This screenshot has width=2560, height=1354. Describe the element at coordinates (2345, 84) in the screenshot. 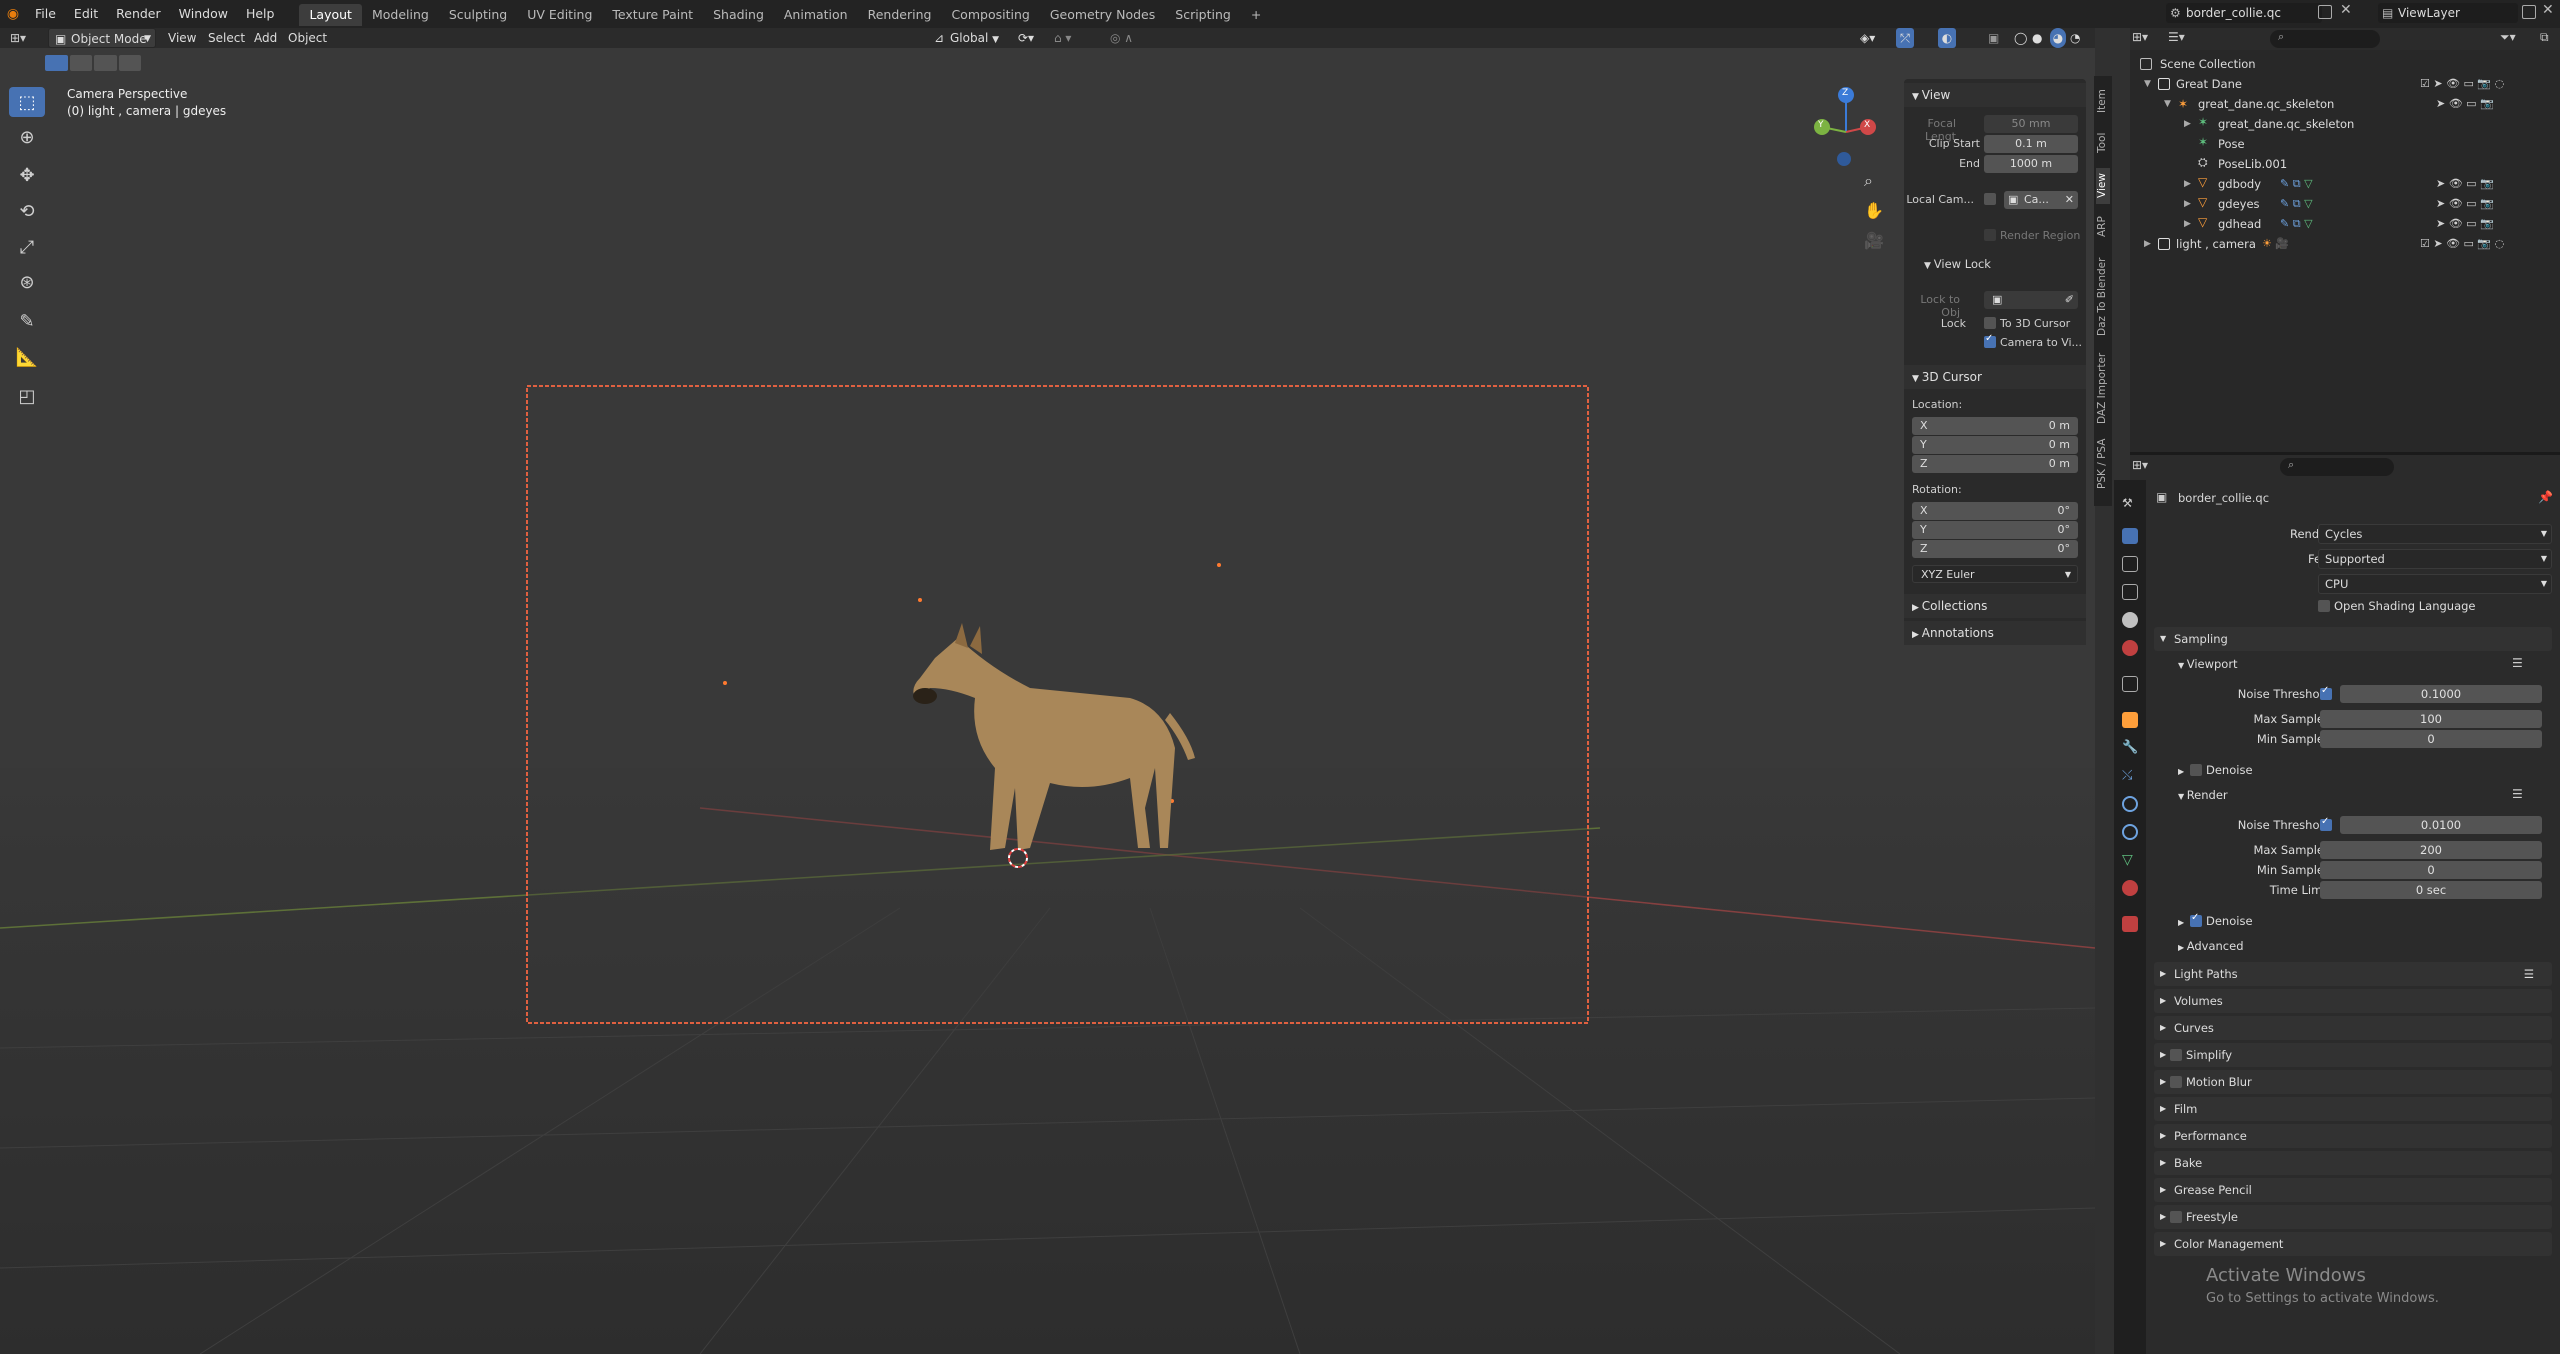

I see `outliner-row-great-dane: ▼ Great Dane ☑ ➤ 👁 ▭ 📷 ◌` at that location.